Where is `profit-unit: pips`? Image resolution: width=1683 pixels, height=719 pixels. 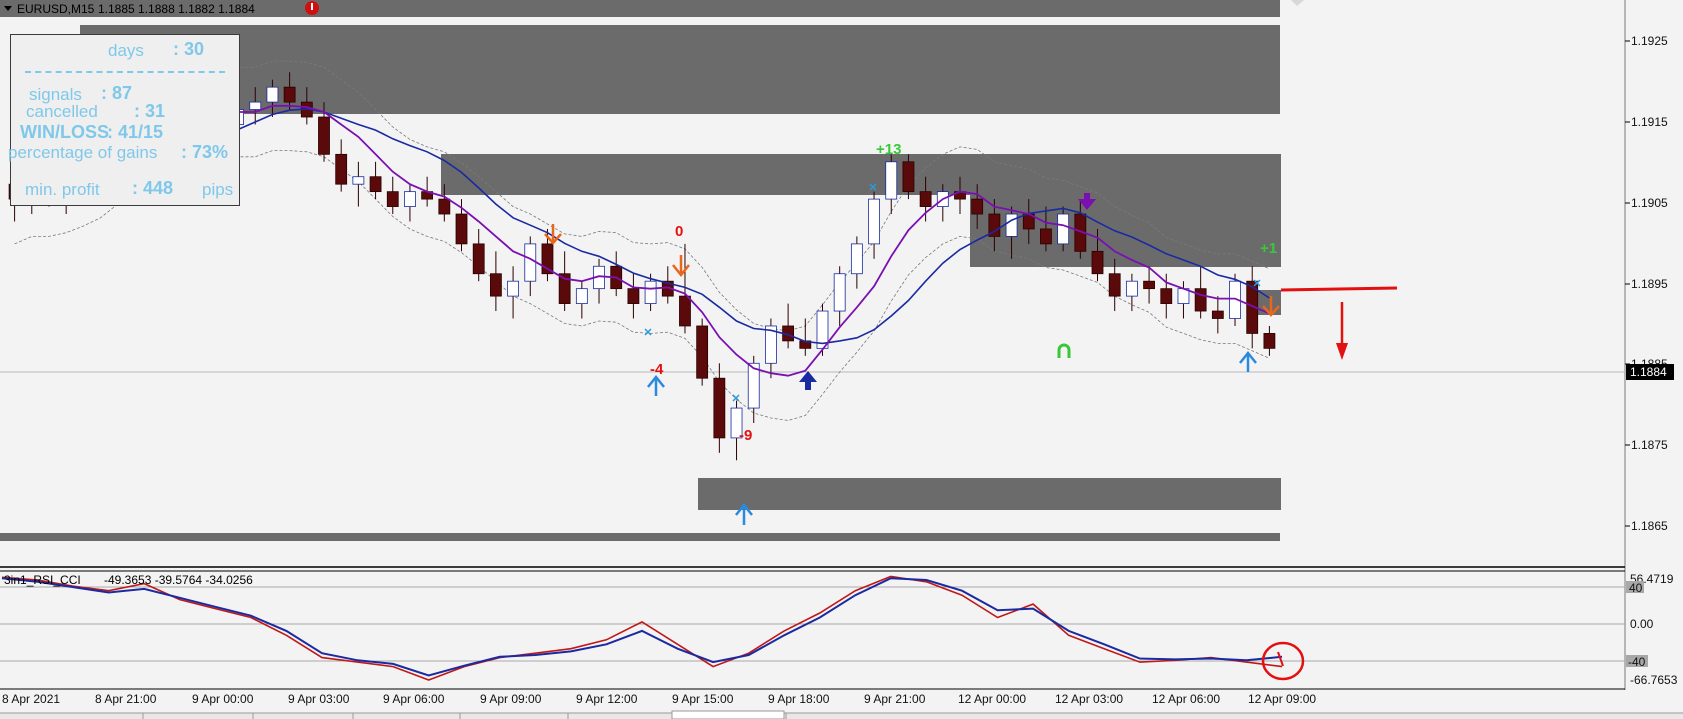 profit-unit: pips is located at coordinates (218, 189).